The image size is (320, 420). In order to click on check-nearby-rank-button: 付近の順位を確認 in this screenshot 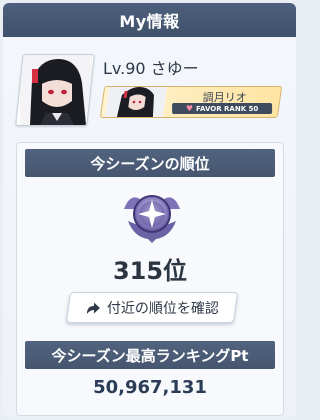, I will do `click(152, 307)`.